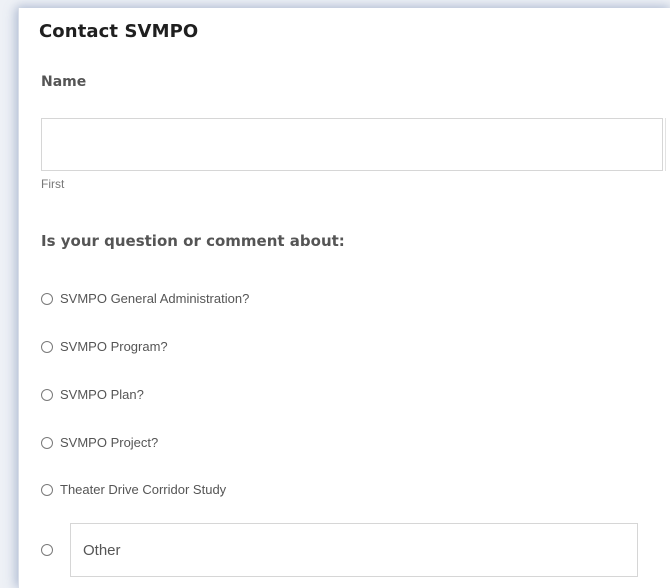 The height and width of the screenshot is (588, 670). I want to click on form-title: Contact SVMPO, so click(119, 31).